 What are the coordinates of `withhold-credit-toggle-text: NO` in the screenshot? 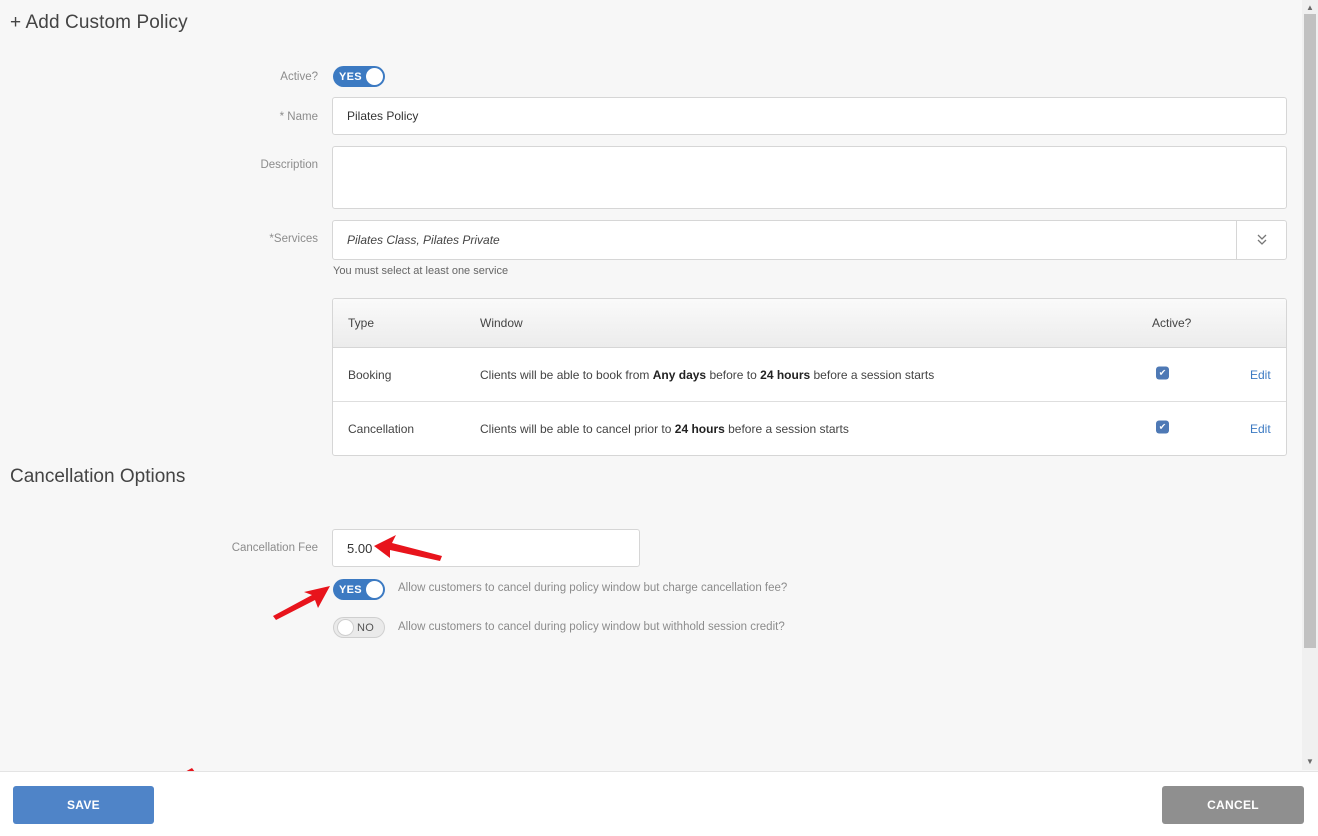 It's located at (366, 627).